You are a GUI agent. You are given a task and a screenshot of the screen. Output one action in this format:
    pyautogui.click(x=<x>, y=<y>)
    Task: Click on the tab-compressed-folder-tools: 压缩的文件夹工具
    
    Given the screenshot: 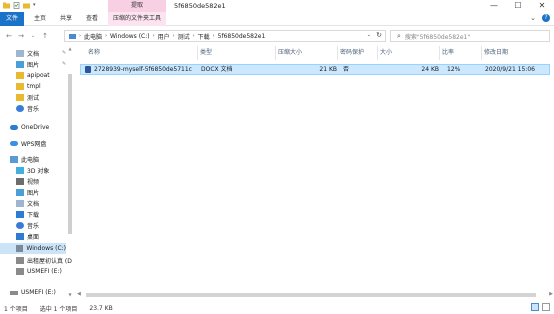 What is the action you would take?
    pyautogui.click(x=137, y=19)
    